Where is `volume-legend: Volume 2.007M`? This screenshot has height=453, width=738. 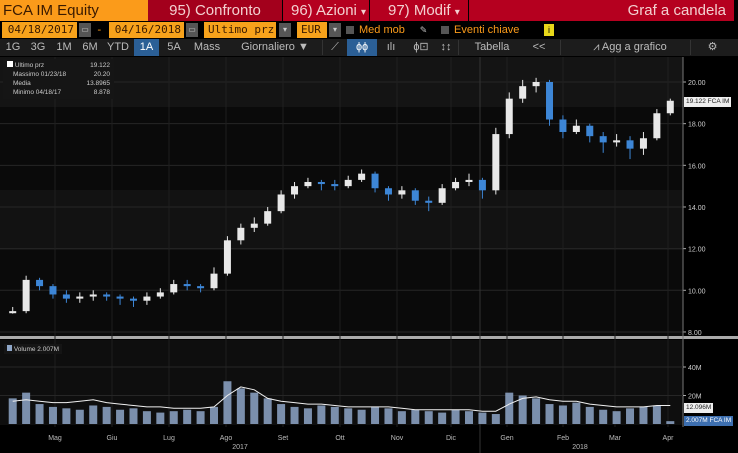
volume-legend: Volume 2.007M is located at coordinates (33, 349).